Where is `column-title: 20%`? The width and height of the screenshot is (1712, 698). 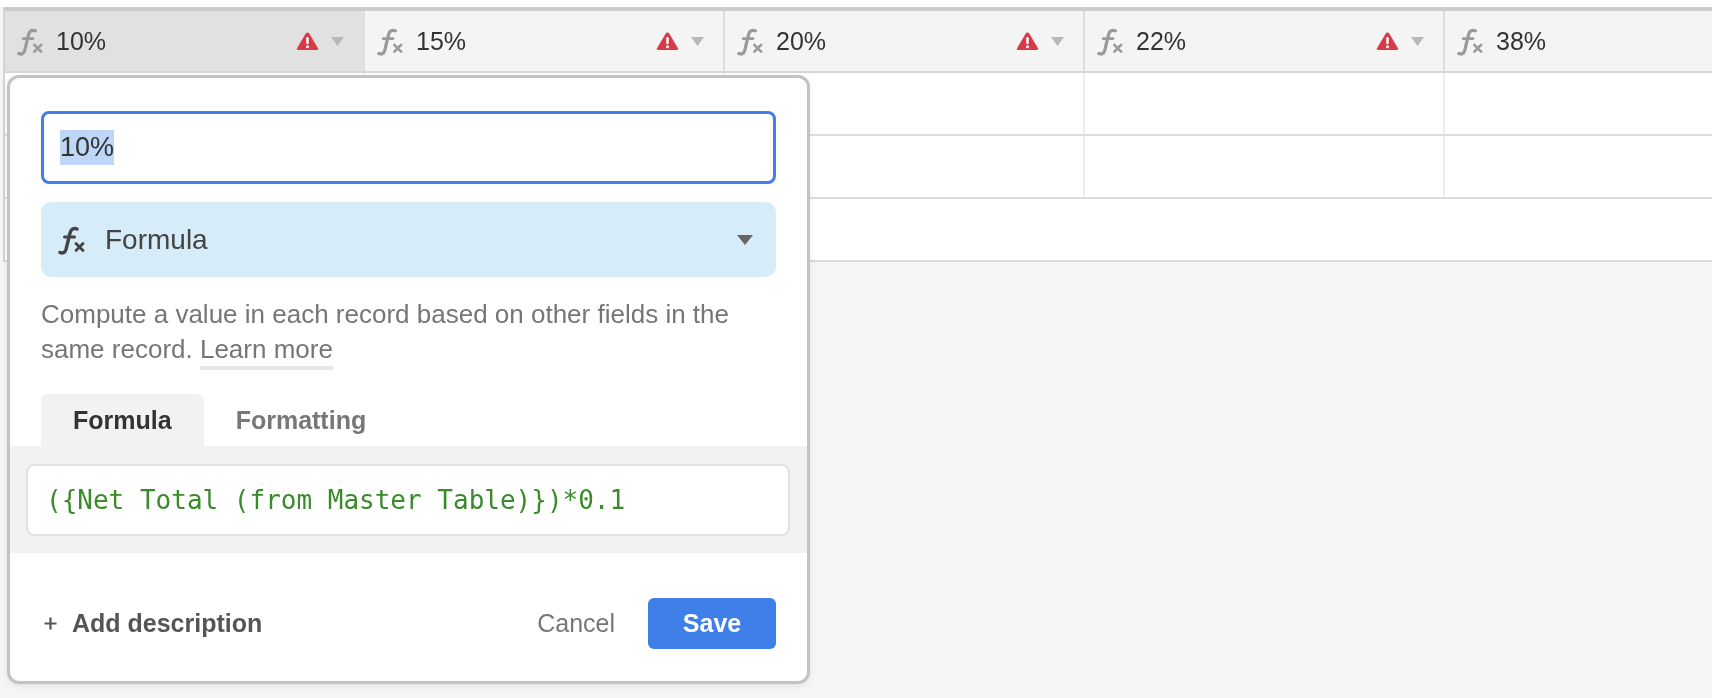 column-title: 20% is located at coordinates (802, 41).